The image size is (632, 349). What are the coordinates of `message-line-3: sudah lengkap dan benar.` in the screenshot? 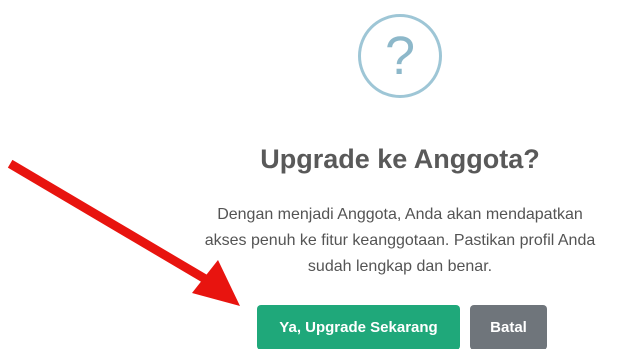 It's located at (400, 266).